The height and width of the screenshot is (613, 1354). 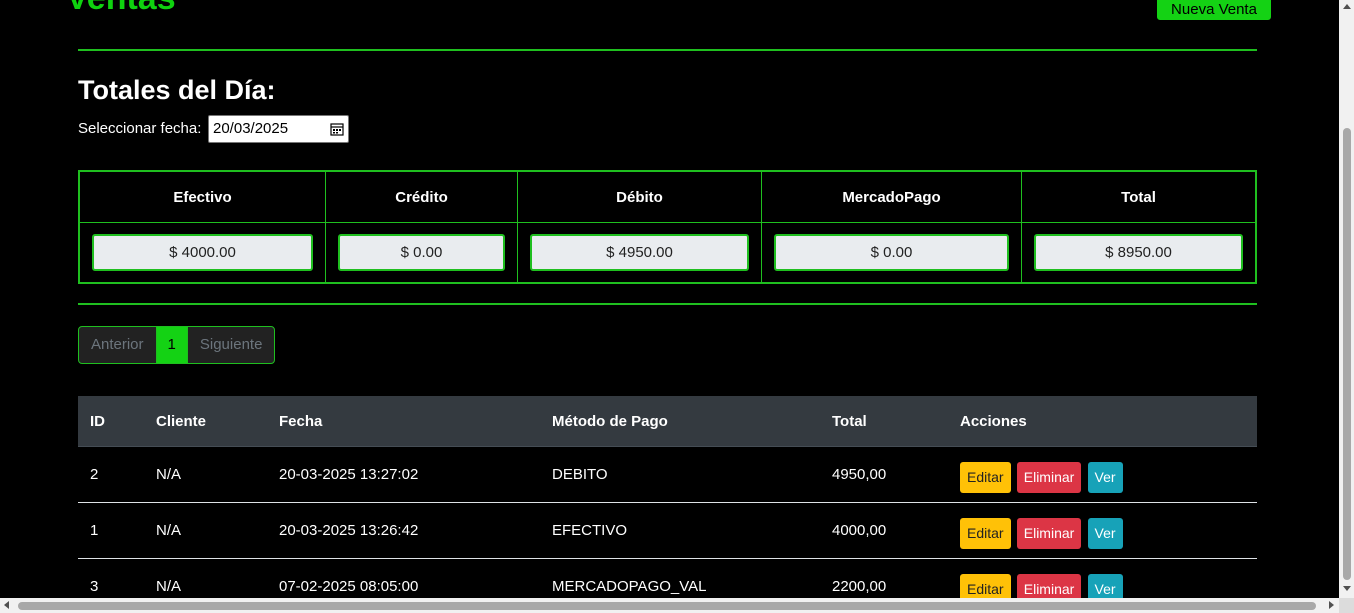 I want to click on date-input: 20/03/2025, so click(x=278, y=129).